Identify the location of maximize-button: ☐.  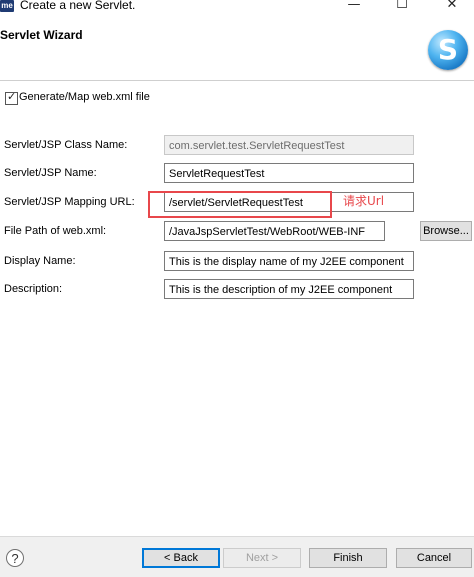
(402, 7).